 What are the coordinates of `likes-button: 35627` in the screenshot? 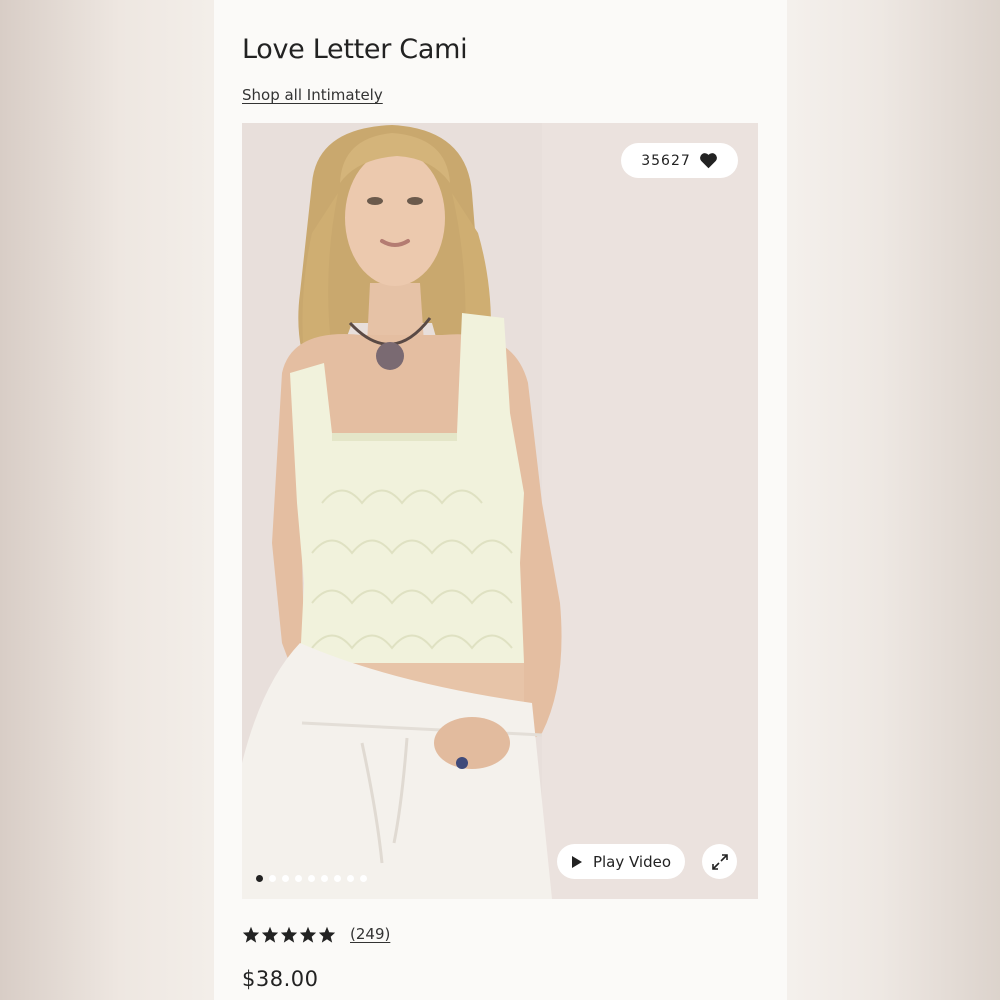 It's located at (679, 160).